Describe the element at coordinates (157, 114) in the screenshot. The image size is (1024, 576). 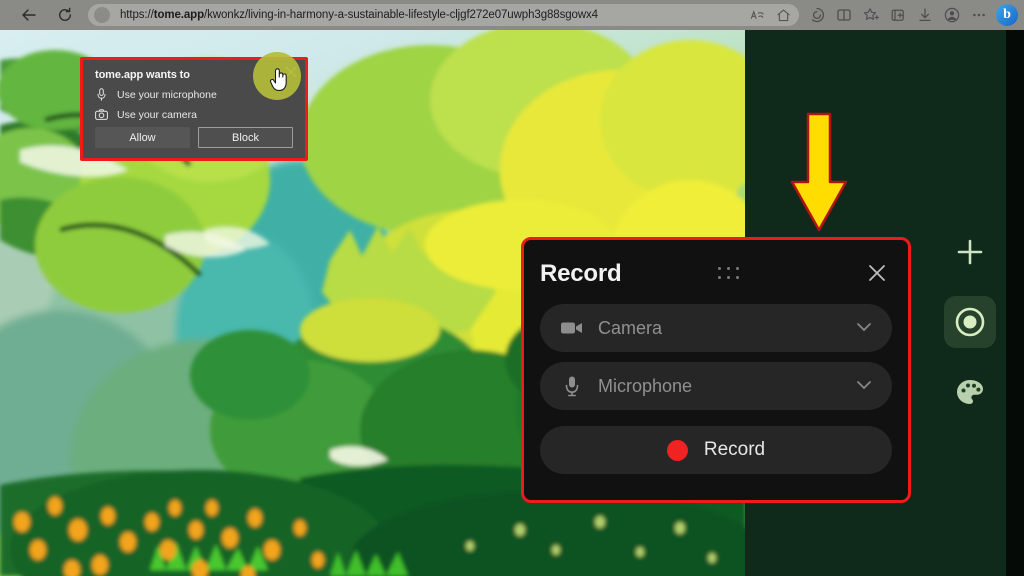
I see `permission-item-label: Use your camera` at that location.